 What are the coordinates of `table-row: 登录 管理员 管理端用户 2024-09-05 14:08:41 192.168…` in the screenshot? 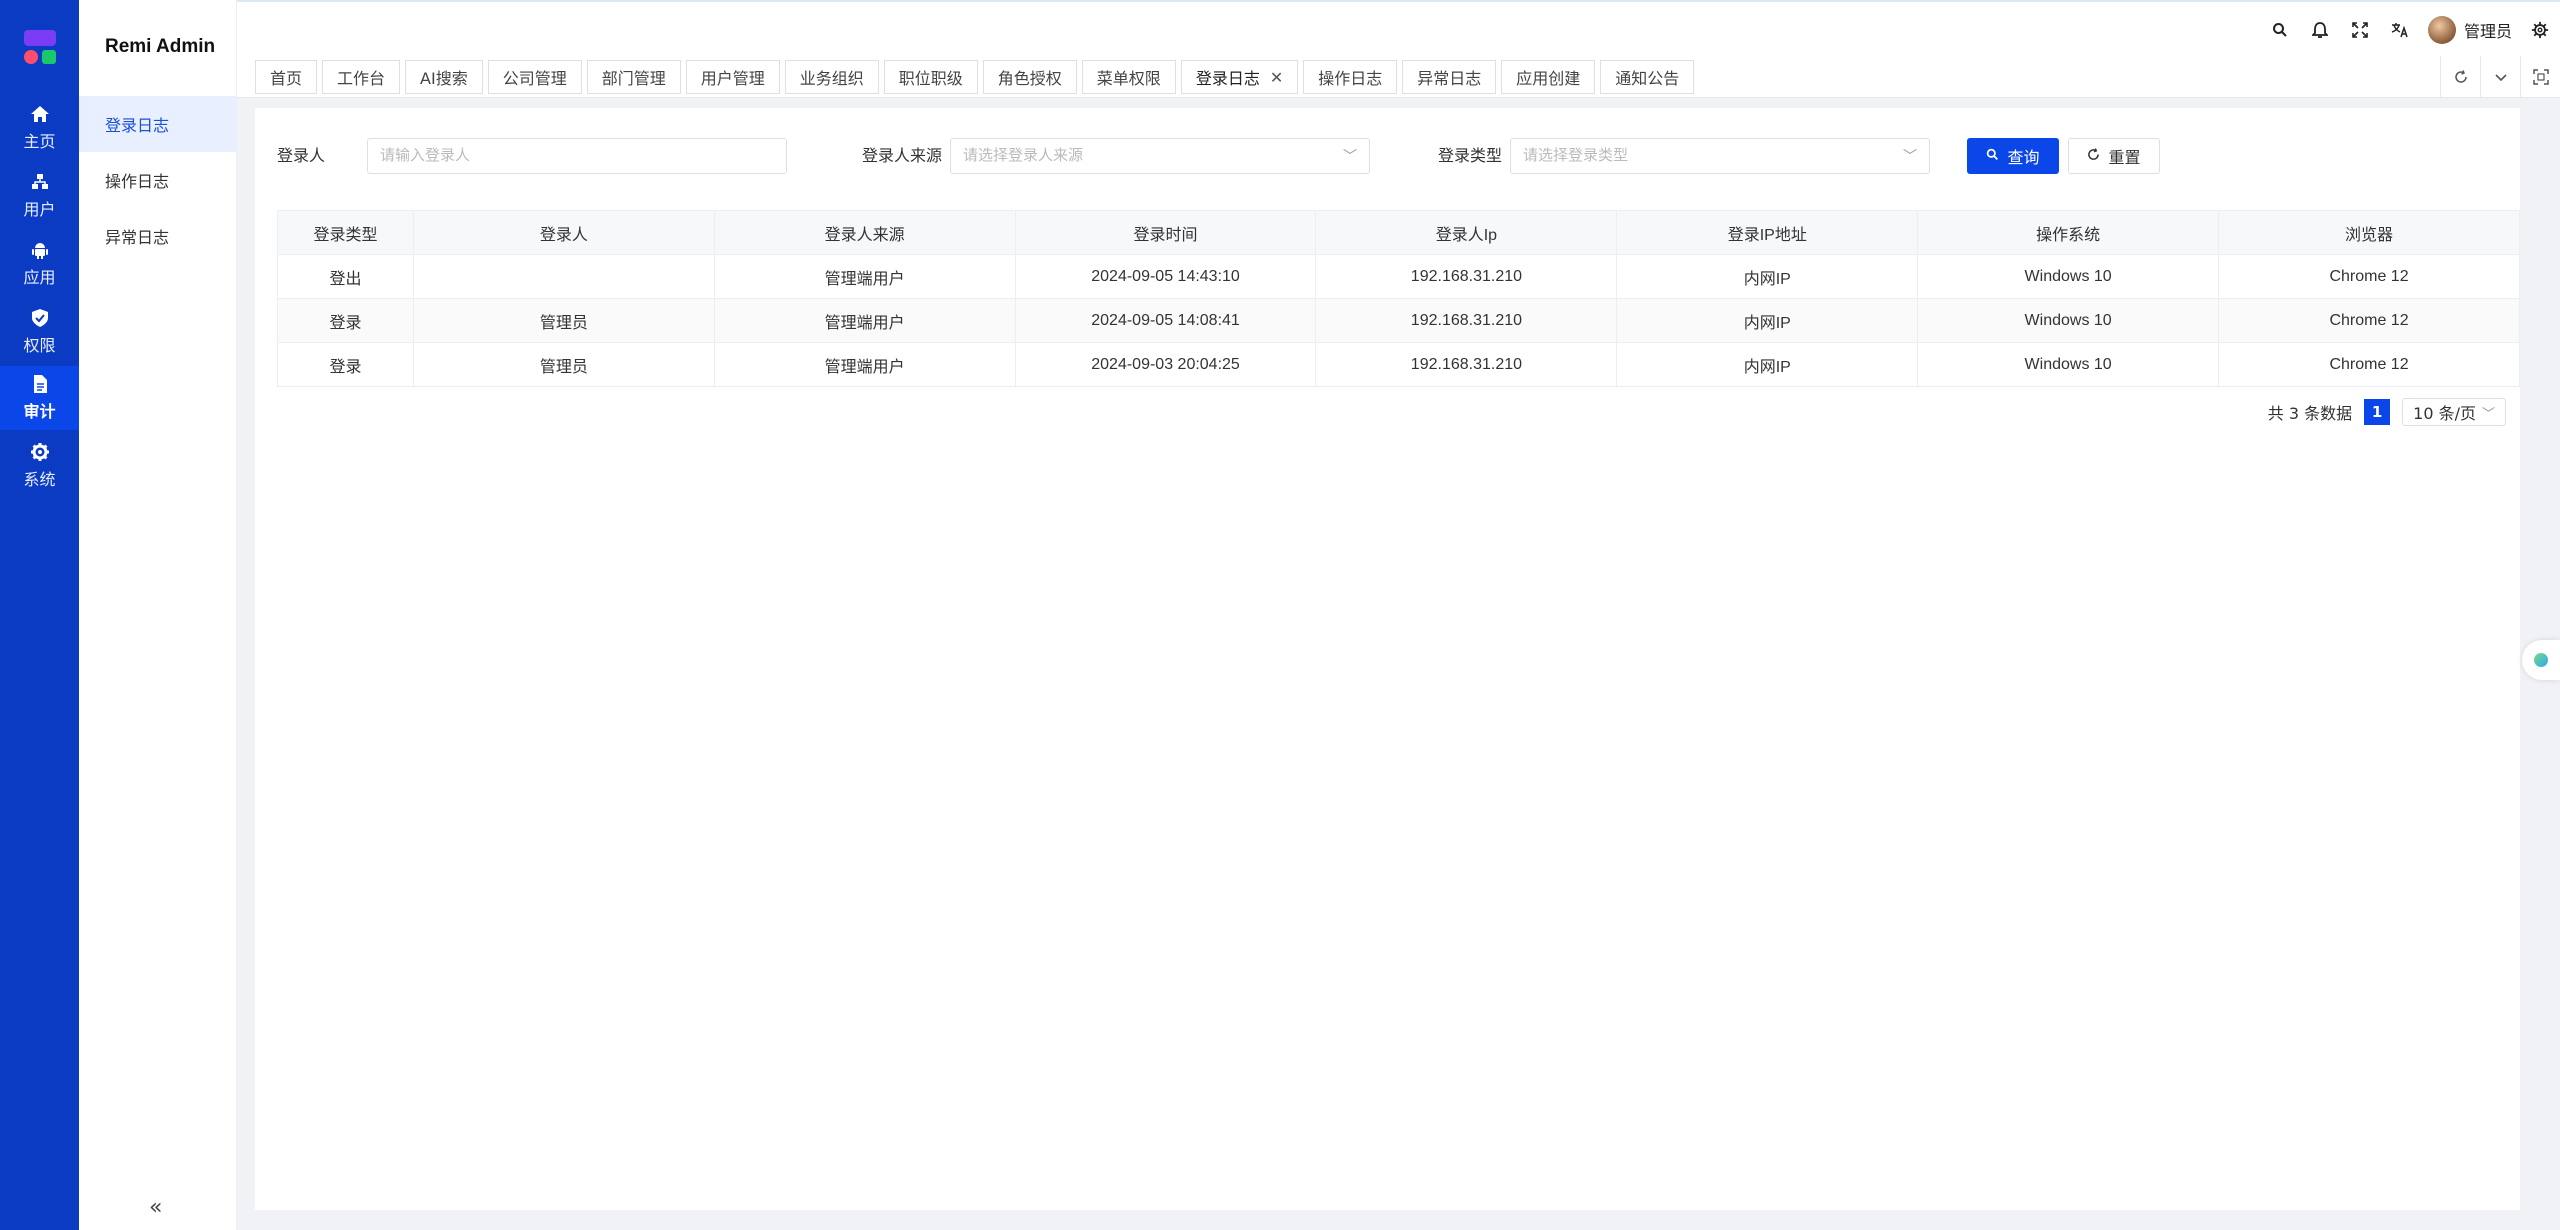 It's located at (1398, 320).